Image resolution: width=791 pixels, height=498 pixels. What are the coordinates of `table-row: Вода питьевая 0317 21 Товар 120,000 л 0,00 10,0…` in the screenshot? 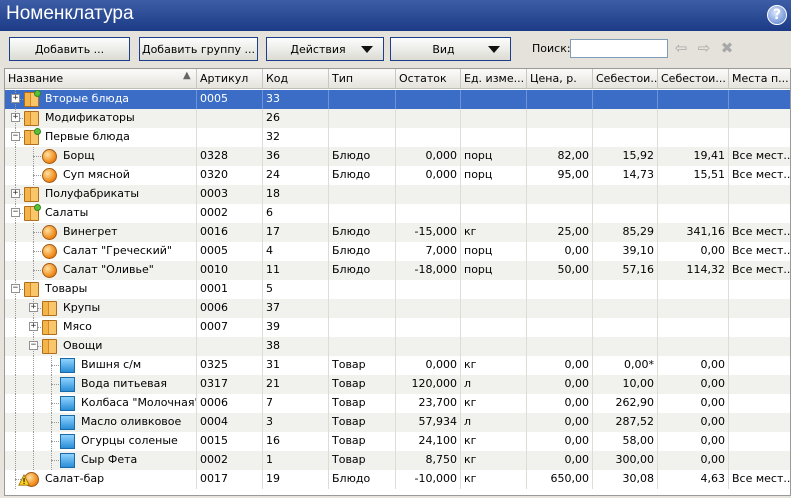 It's located at (397, 384).